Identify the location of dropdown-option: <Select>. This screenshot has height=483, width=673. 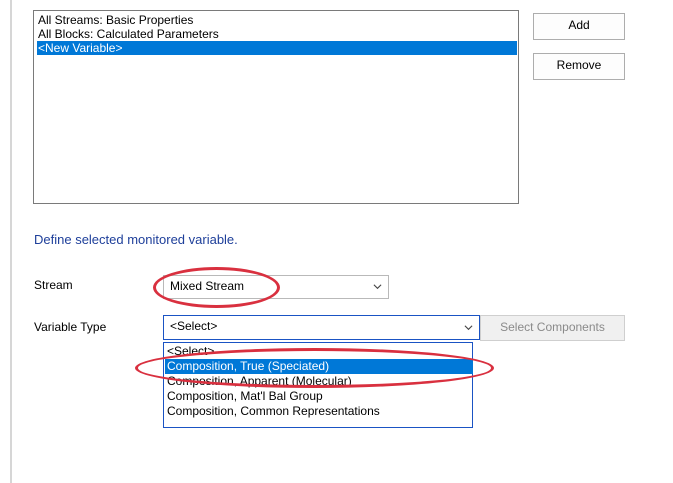
(319, 351).